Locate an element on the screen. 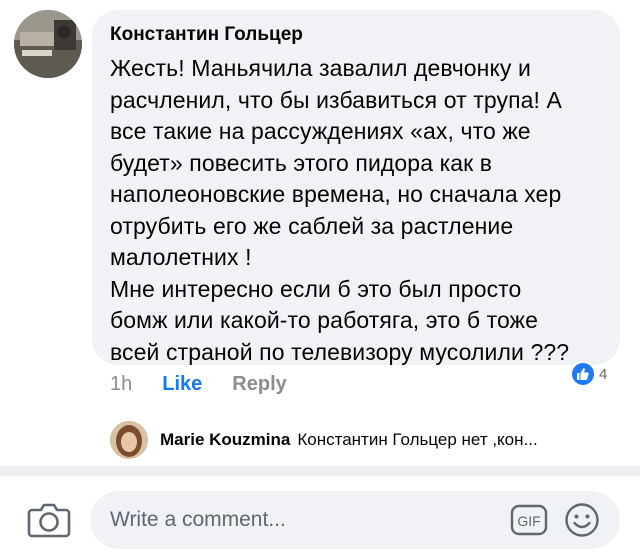 Image resolution: width=640 pixels, height=560 pixels. reaction-count: 4 is located at coordinates (603, 374).